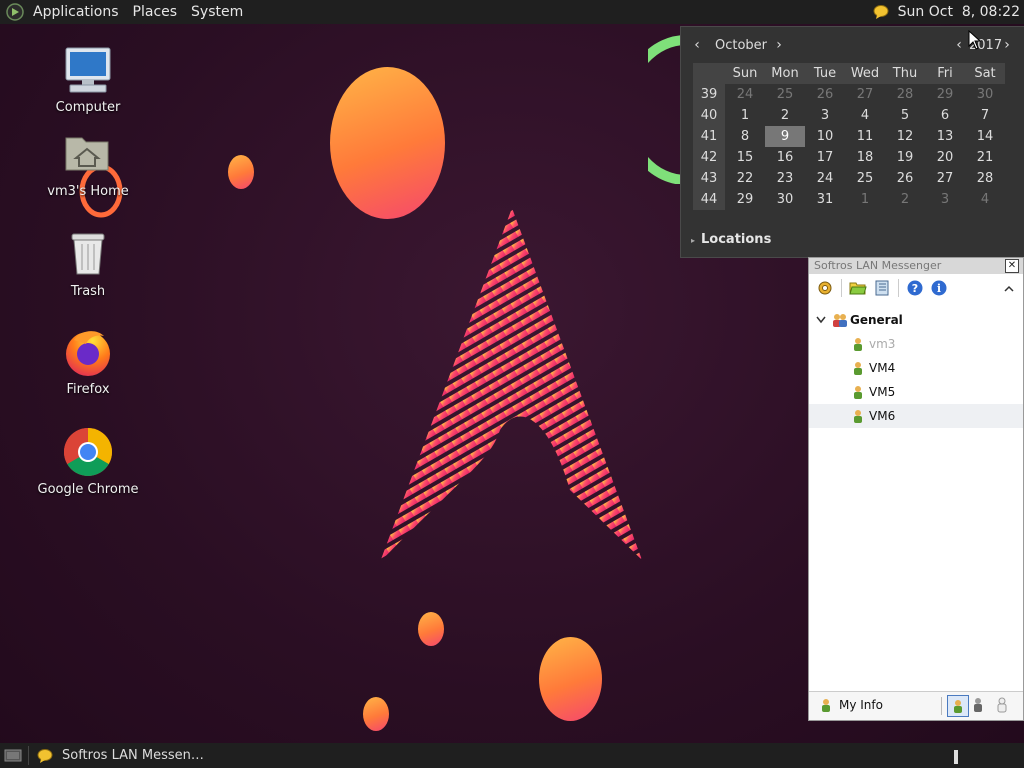 The width and height of the screenshot is (1024, 768). What do you see at coordinates (697, 45) in the screenshot?
I see `prev-month-button: ‹` at bounding box center [697, 45].